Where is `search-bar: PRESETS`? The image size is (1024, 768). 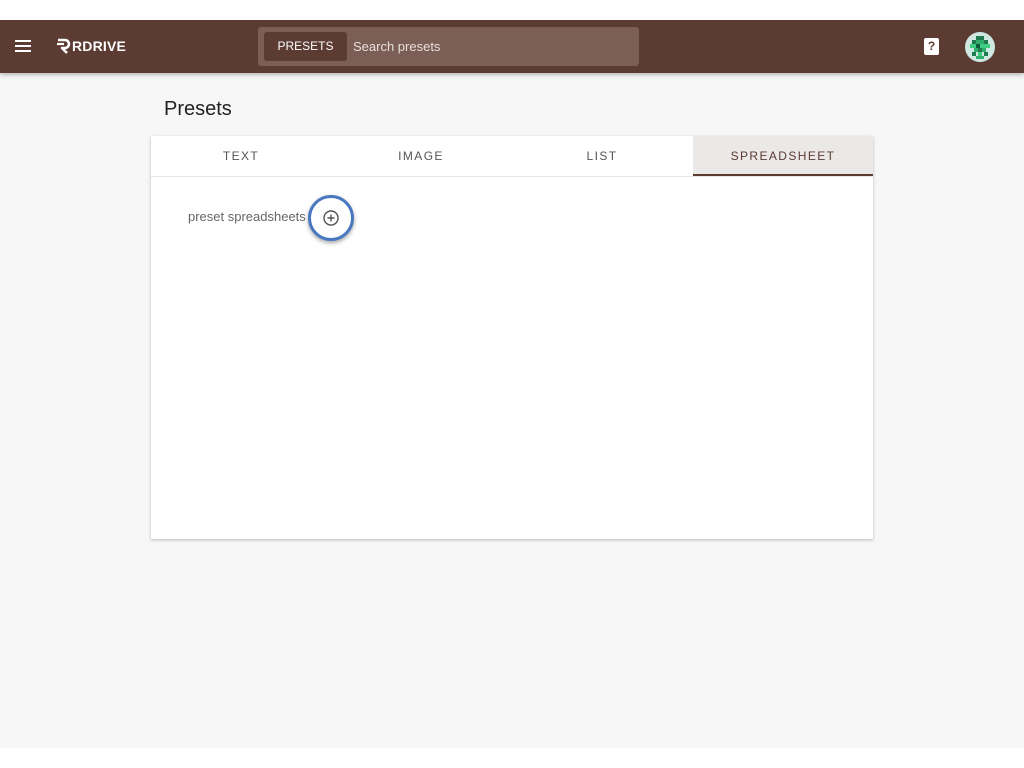 search-bar: PRESETS is located at coordinates (448, 46).